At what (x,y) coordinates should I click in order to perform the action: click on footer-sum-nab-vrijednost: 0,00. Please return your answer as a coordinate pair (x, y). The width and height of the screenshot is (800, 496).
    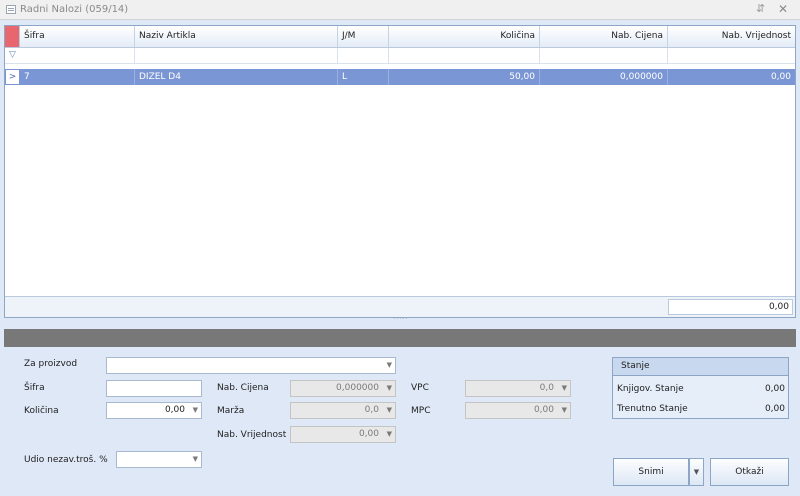
    Looking at the image, I should click on (730, 307).